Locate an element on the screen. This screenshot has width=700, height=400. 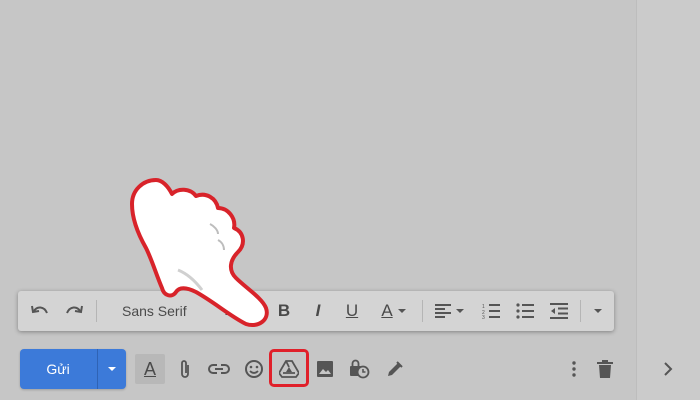
bulleted-list-icon is located at coordinates (525, 311).